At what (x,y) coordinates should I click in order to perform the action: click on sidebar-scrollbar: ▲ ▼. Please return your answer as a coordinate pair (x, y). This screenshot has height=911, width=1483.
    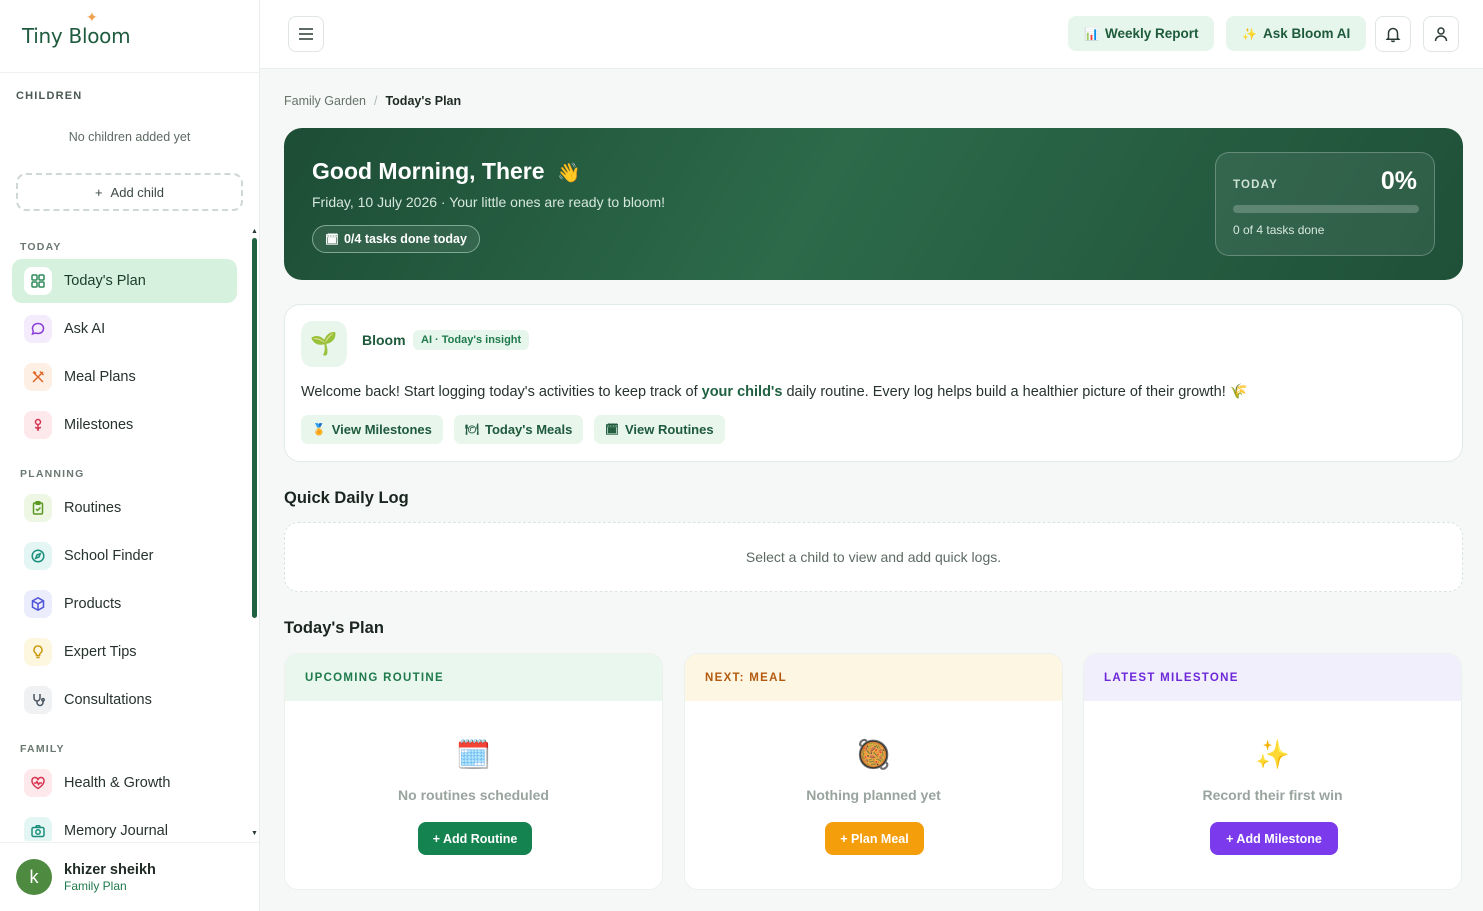
    Looking at the image, I should click on (254, 534).